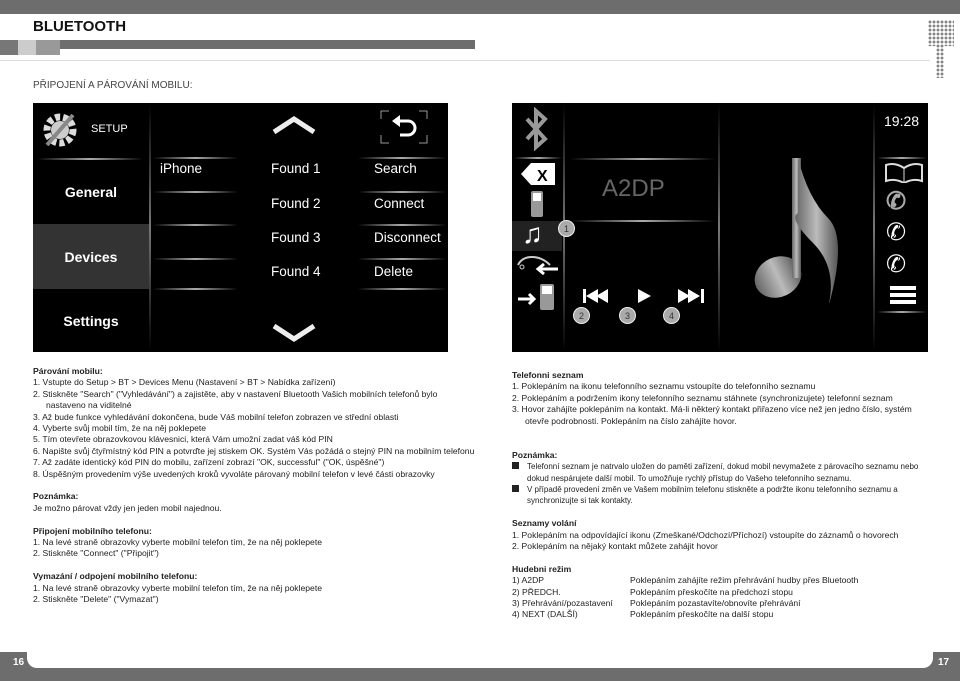  I want to click on phonebook-heading: Telefonni seznam, so click(548, 375).